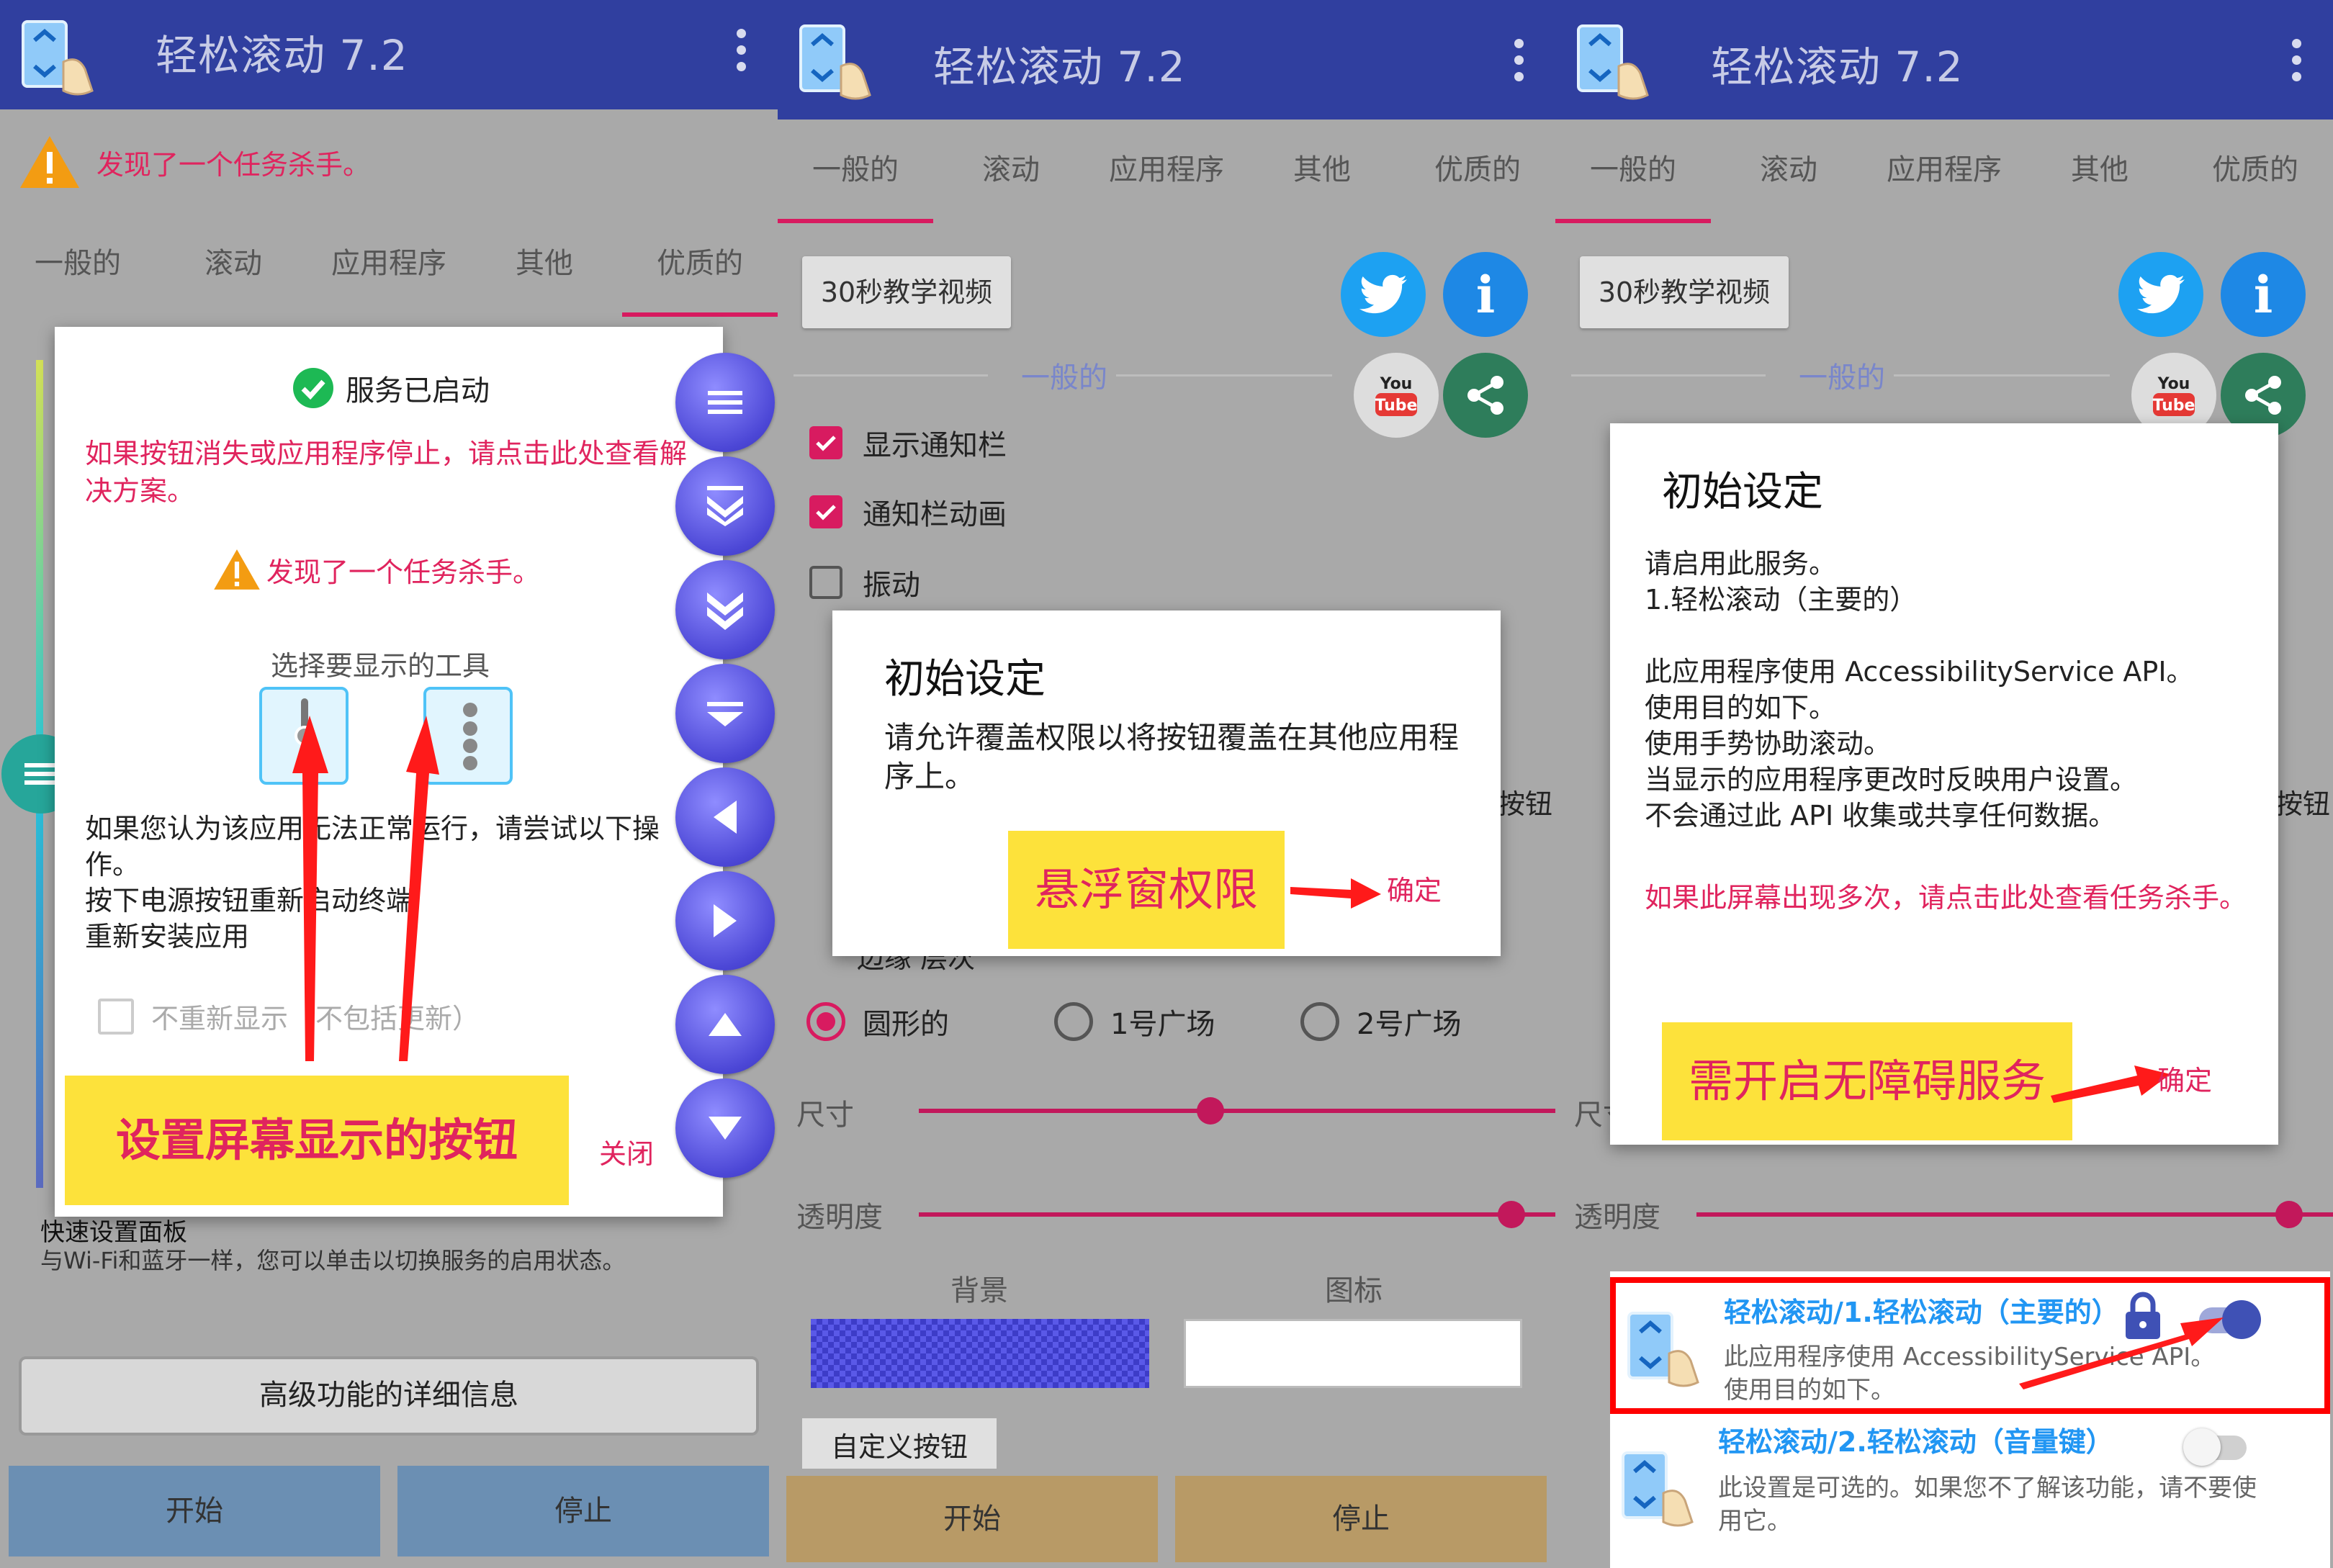  I want to click on help-link: 如果按钮消失或应用程序停止，请点击此处查看解决方案。, so click(387, 472).